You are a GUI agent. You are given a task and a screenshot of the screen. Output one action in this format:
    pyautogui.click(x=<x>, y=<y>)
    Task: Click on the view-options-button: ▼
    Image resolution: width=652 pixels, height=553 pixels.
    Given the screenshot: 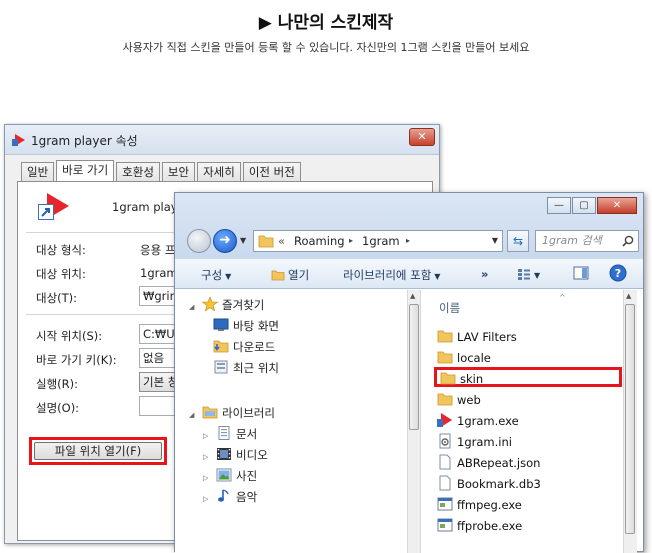 What is the action you would take?
    pyautogui.click(x=528, y=274)
    